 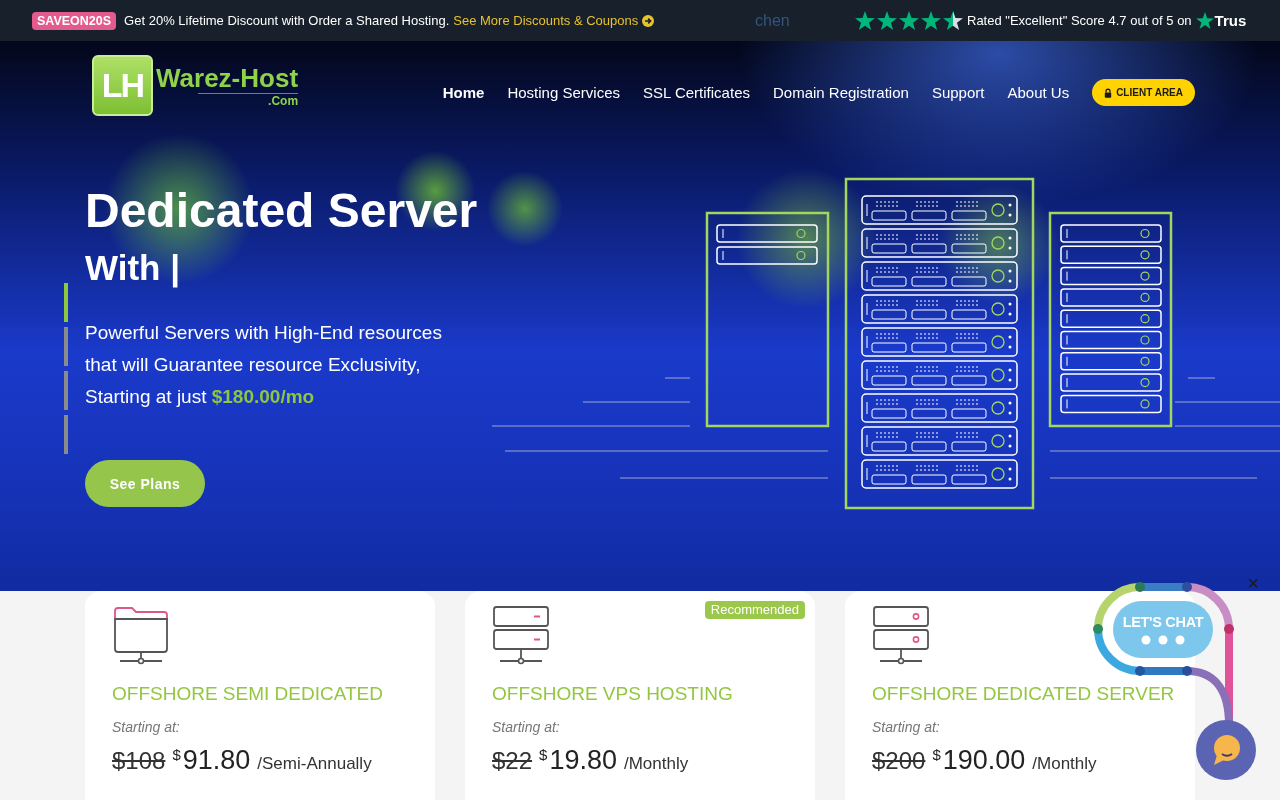 What do you see at coordinates (133, 268) in the screenshot?
I see `hero-subtitle: With |` at bounding box center [133, 268].